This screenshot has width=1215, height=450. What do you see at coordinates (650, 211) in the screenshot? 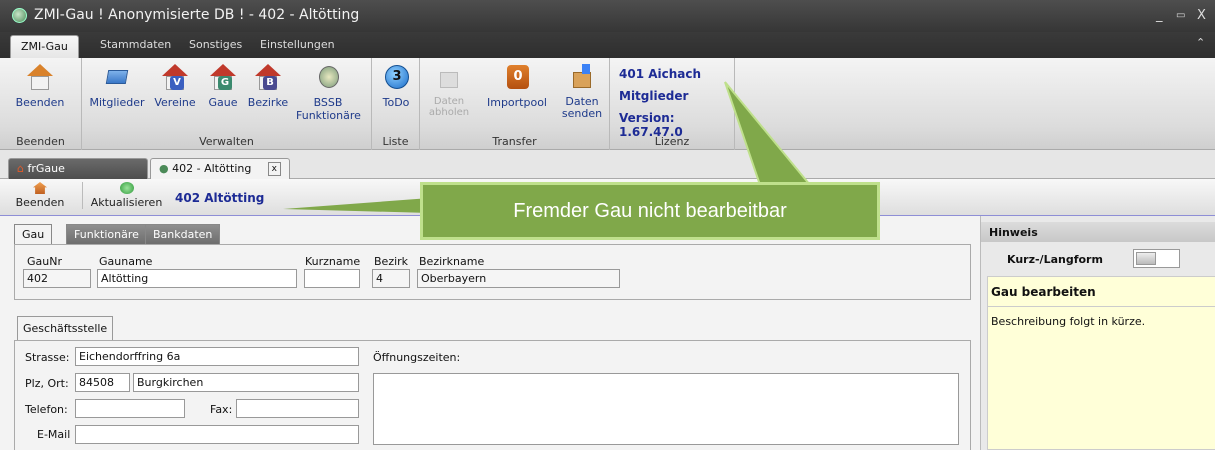
I see `callout-note: Fremder Gau nicht bearbeitbar` at bounding box center [650, 211].